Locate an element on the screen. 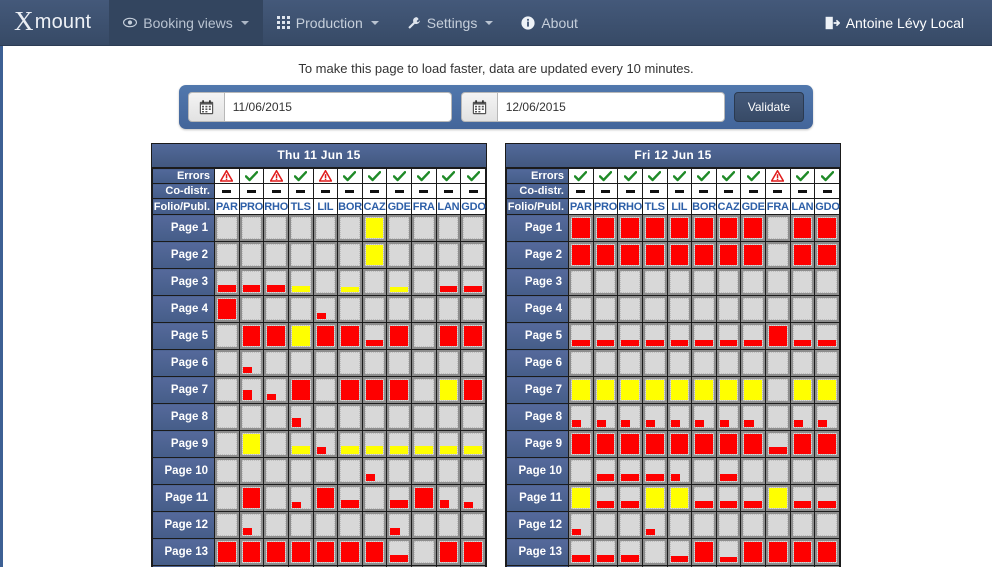 This screenshot has width=992, height=567. booking-cell-gde-r4 is located at coordinates (399, 309).